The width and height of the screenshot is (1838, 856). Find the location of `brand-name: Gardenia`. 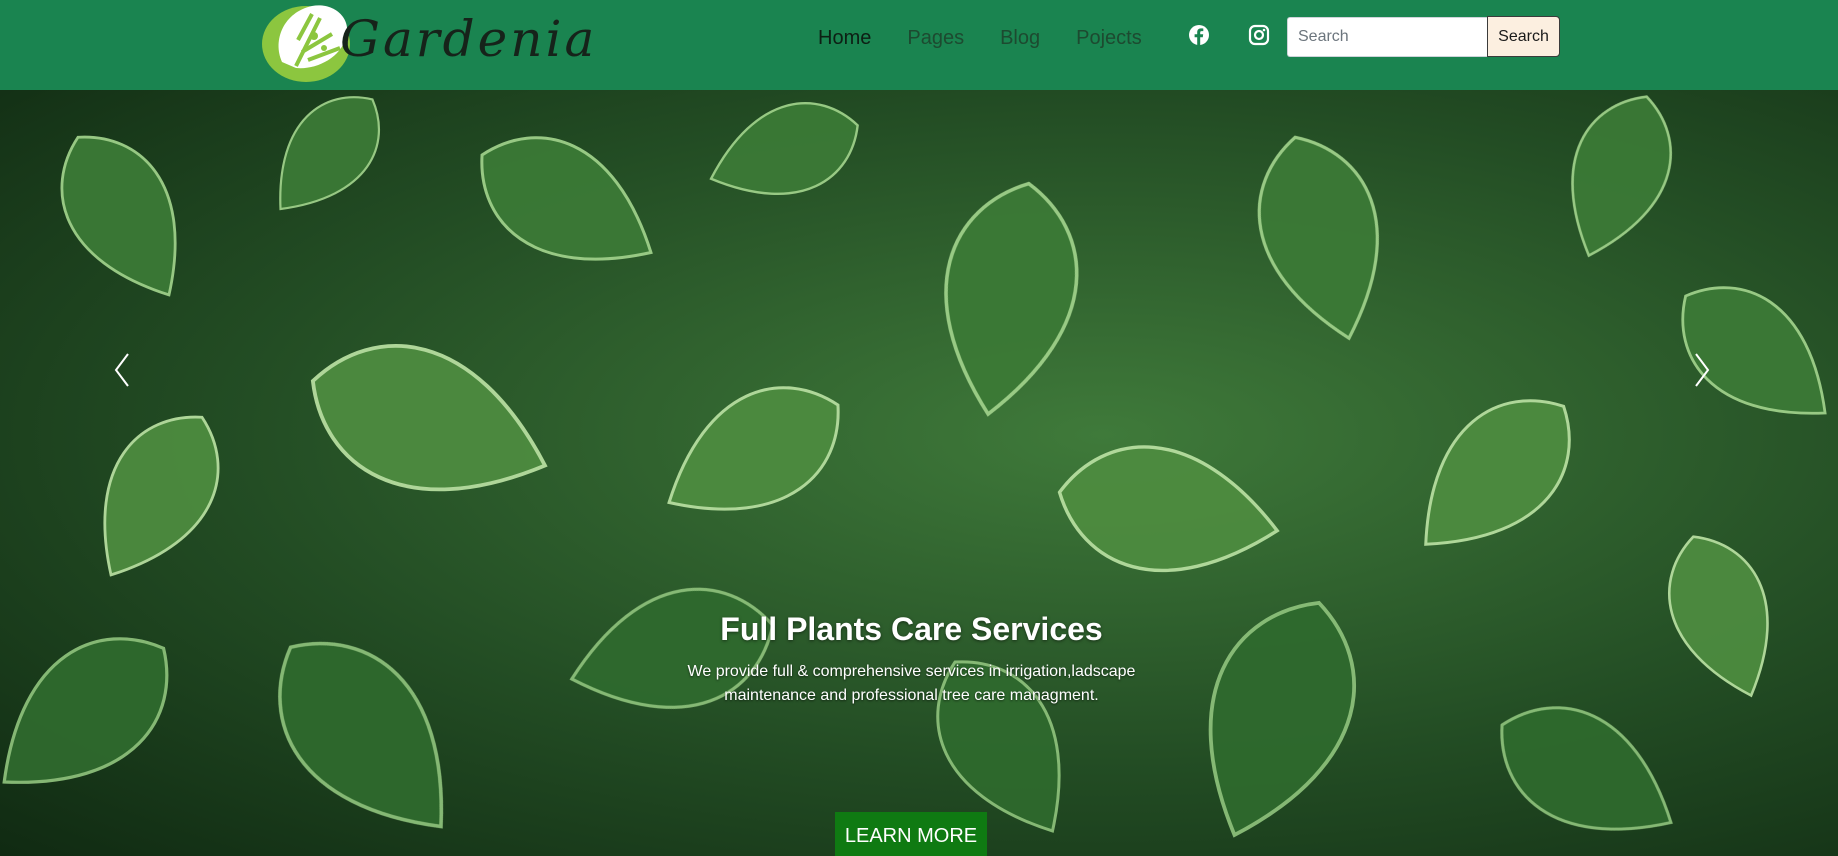

brand-name: Gardenia is located at coordinates (469, 39).